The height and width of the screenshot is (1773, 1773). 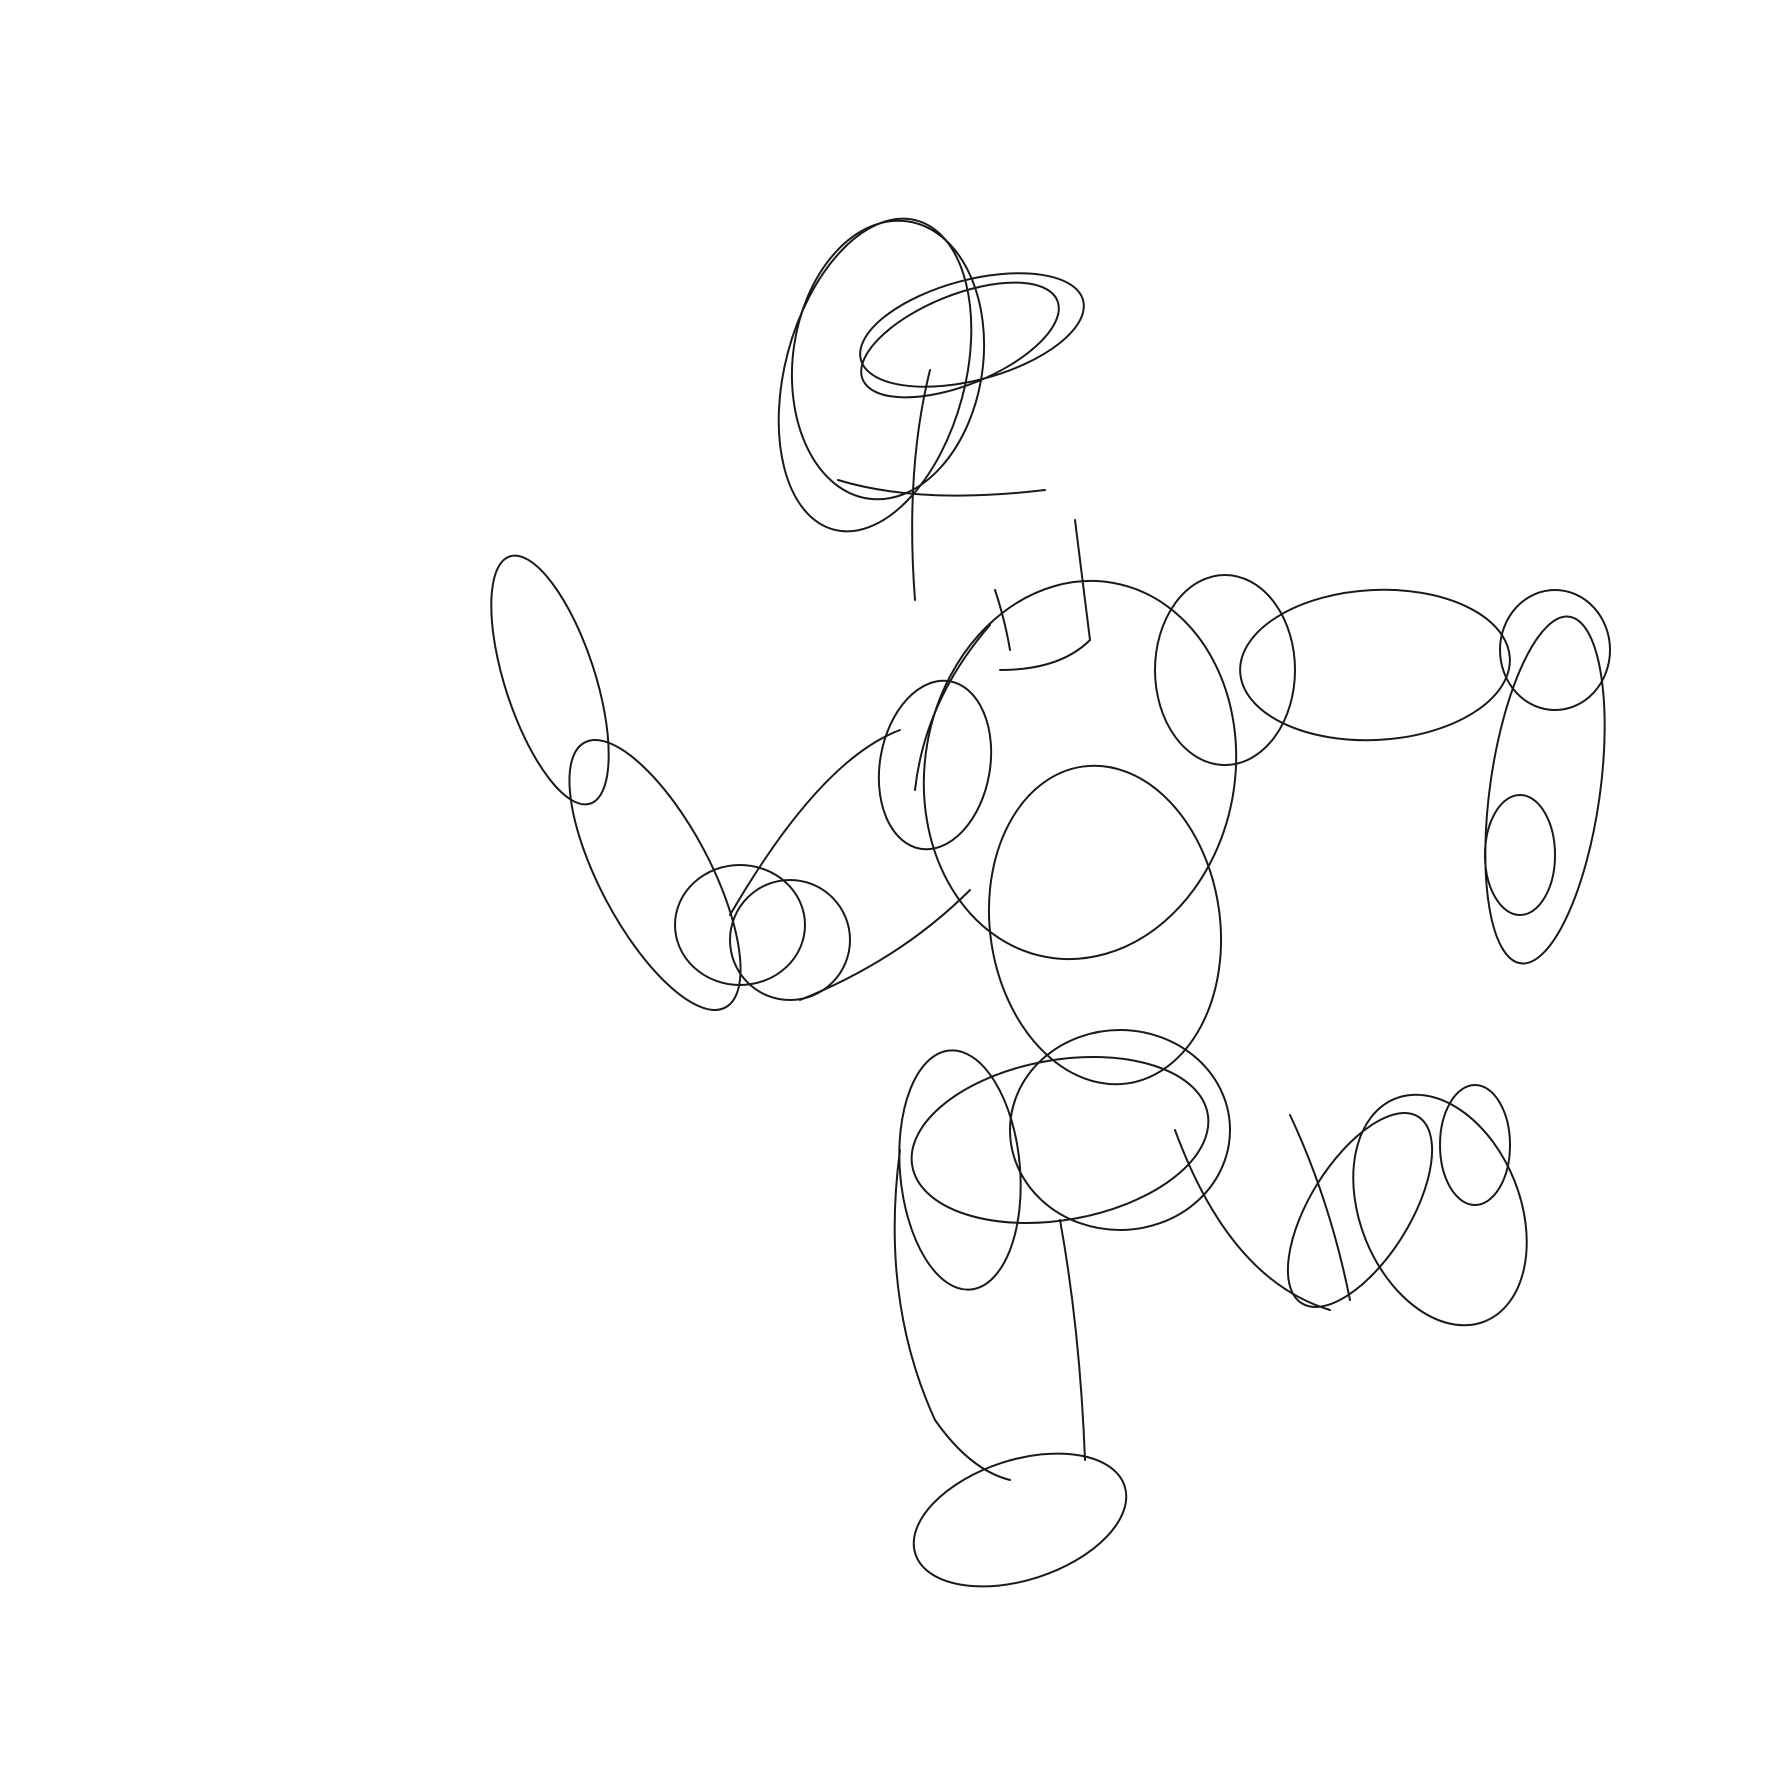 I want to click on far-leg-sketch, so click(x=1351, y=1205).